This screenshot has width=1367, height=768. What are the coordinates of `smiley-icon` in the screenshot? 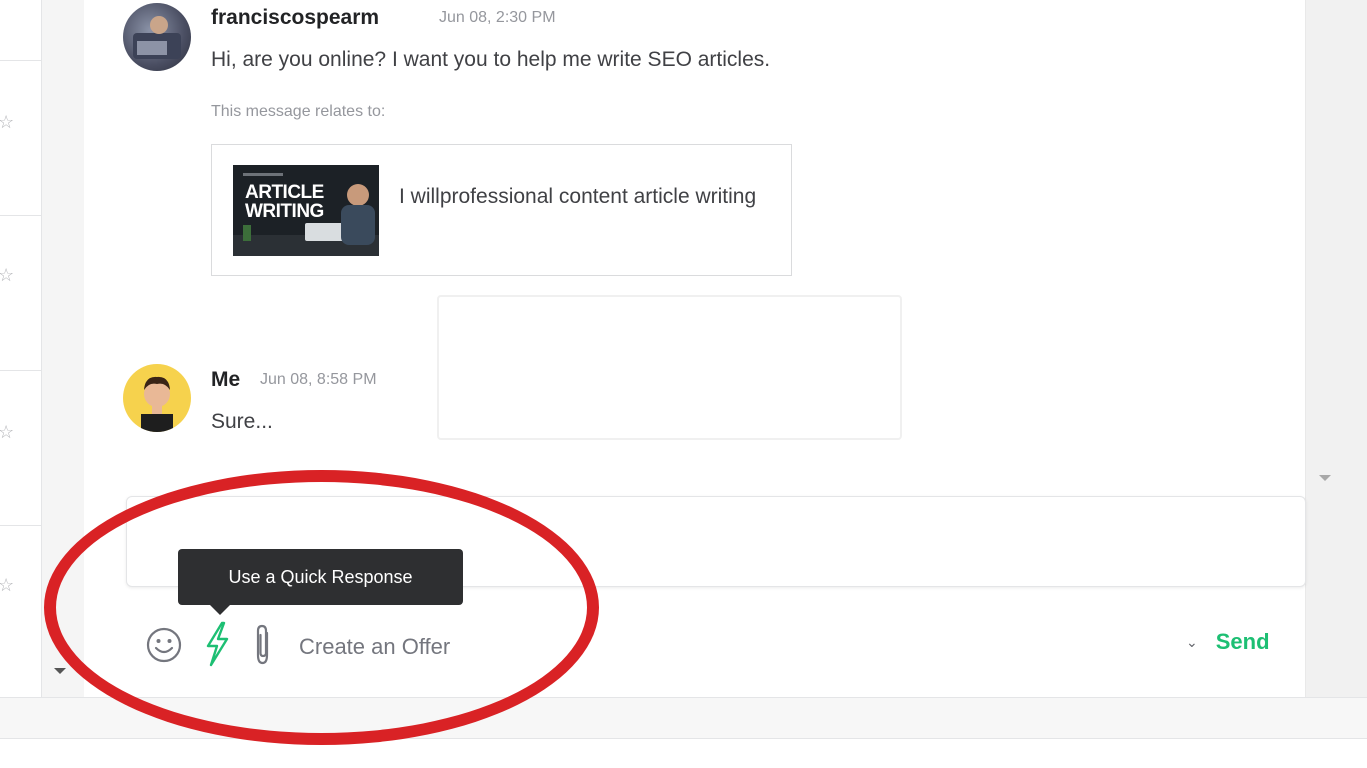 It's located at (164, 645).